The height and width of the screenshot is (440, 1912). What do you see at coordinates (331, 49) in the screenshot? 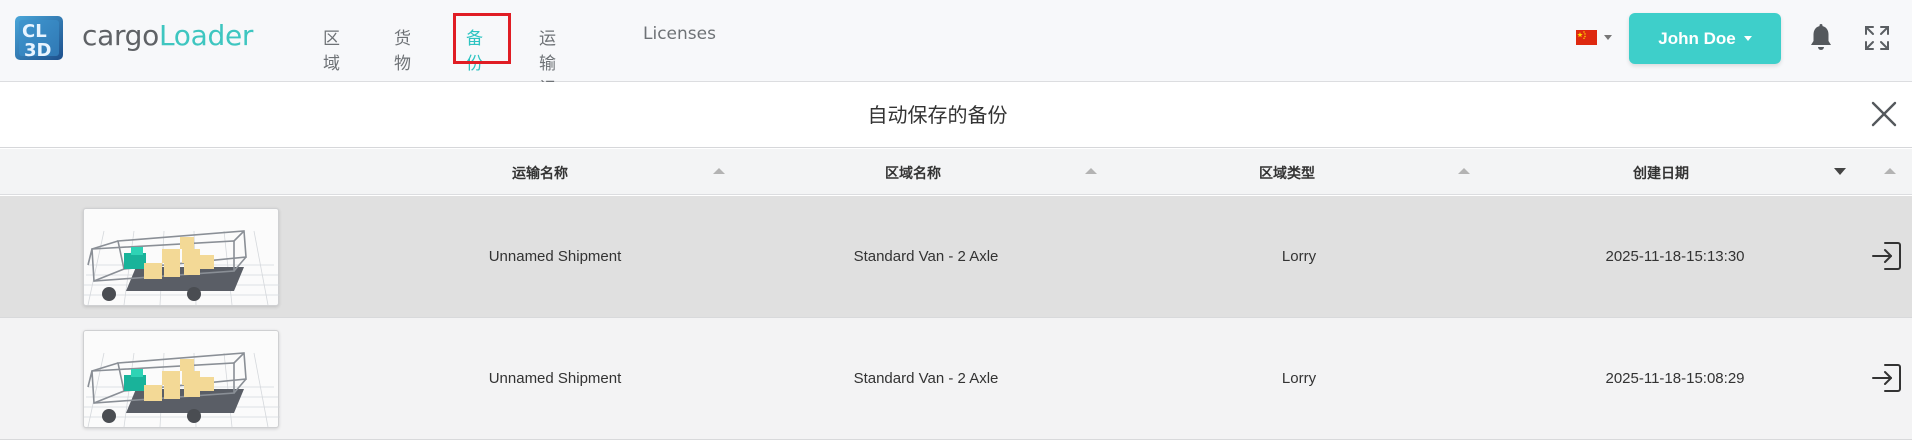
I see `nav-zones: 区域` at bounding box center [331, 49].